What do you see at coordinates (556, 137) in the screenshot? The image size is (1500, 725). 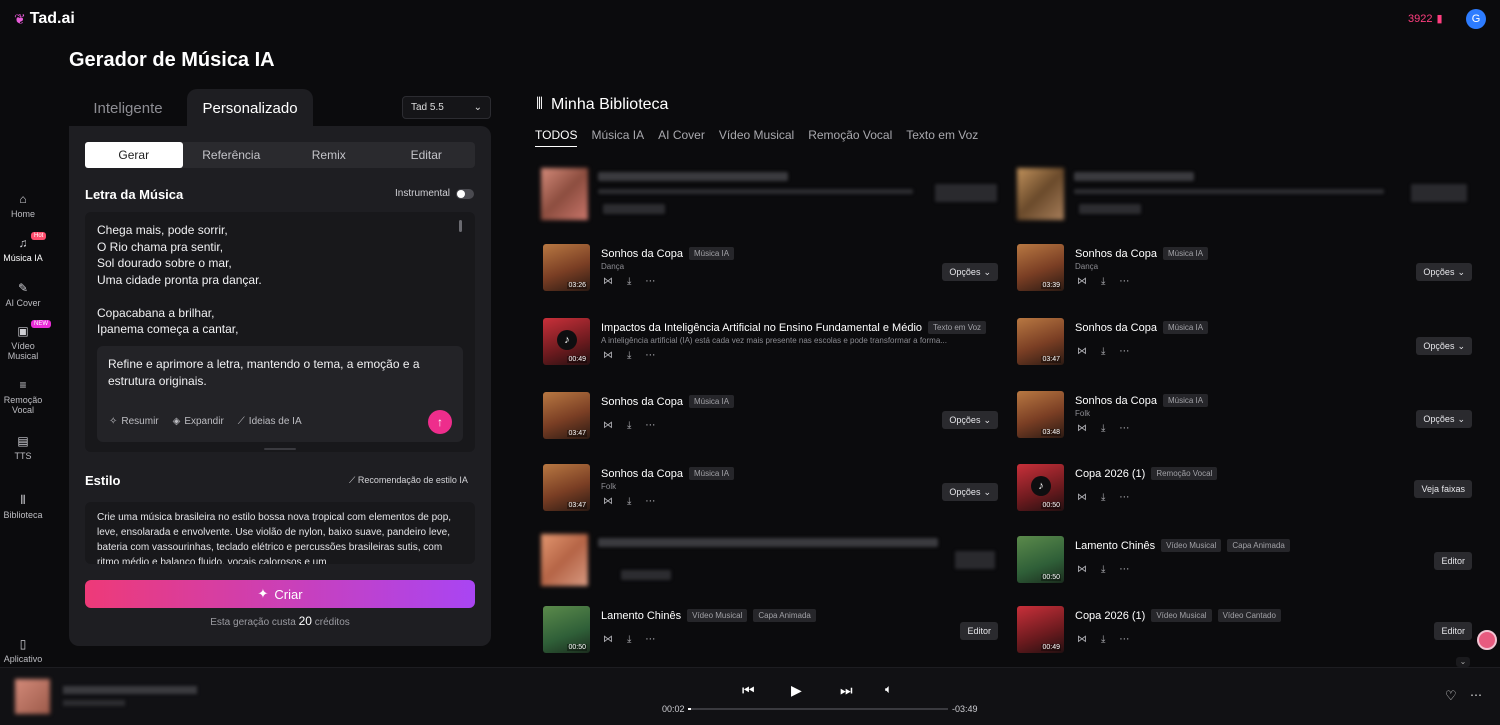 I see `tab-todos: TODOS` at bounding box center [556, 137].